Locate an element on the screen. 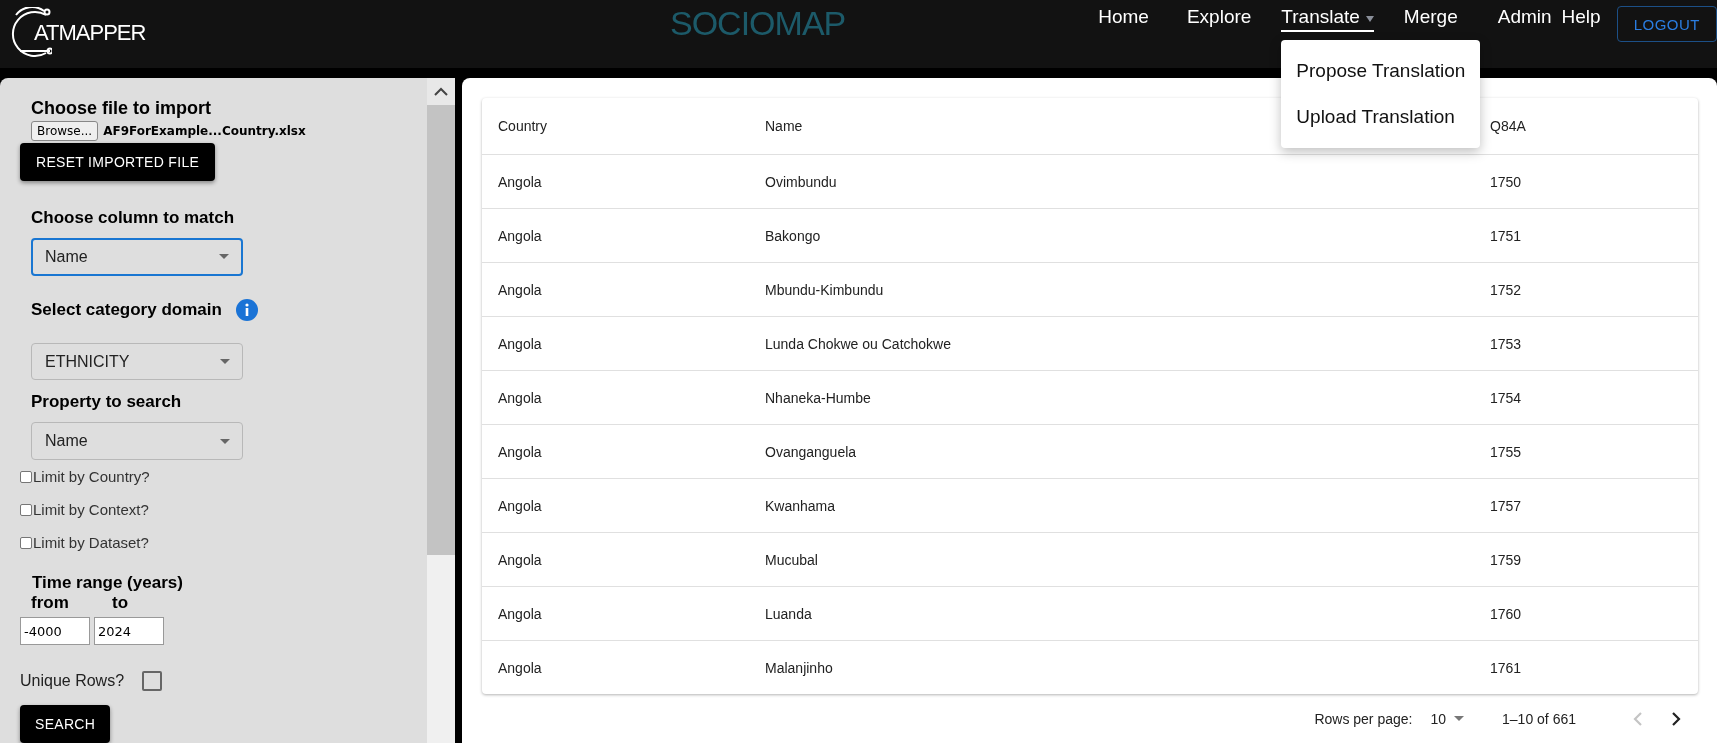  logout-button: LOGOUT is located at coordinates (1666, 24).